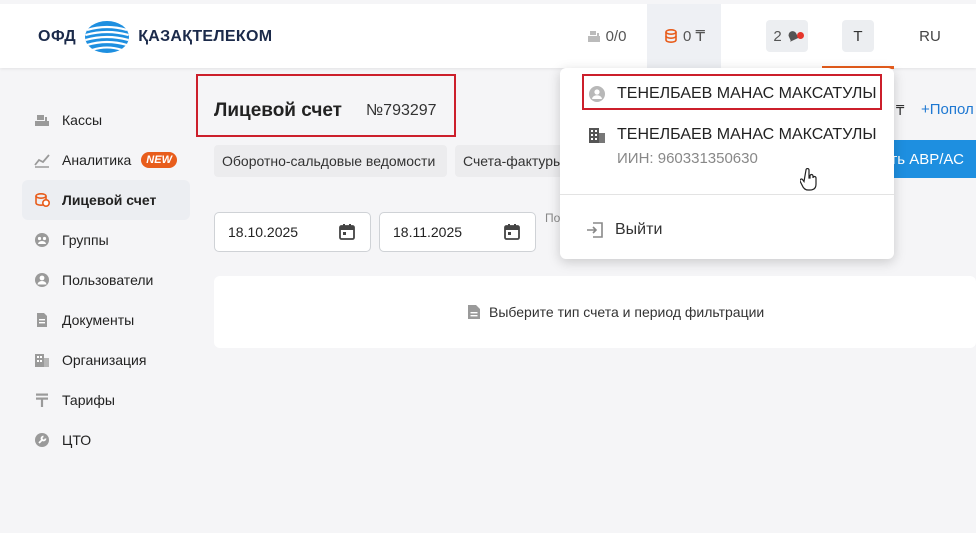 The height and width of the screenshot is (533, 976). Describe the element at coordinates (747, 93) in the screenshot. I see `dropdown-user-name: ТЕНЕЛБАЕВ МАНАС МАКСАТУЛЫ` at that location.